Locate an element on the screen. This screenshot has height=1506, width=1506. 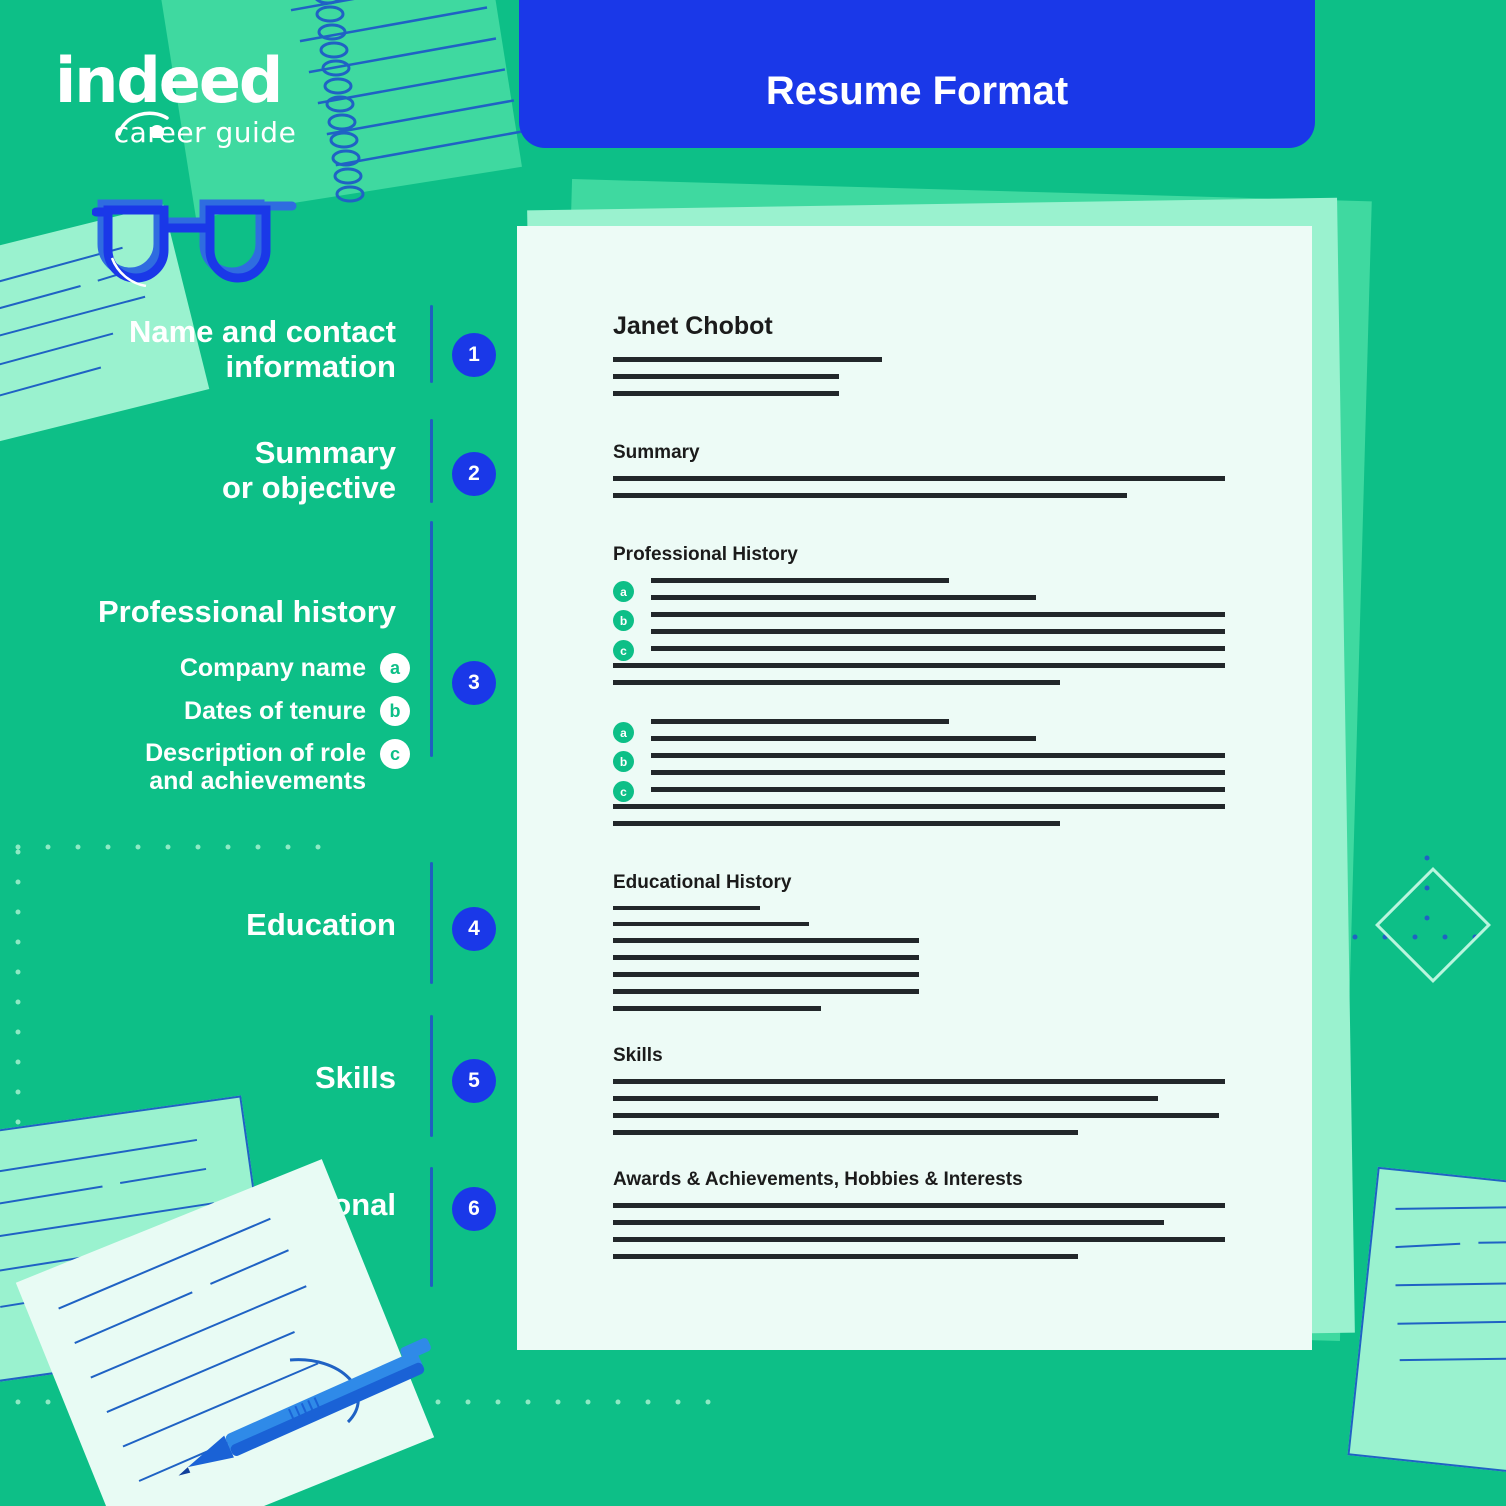
rail-subitem-dates-of-tenure: Dates of tenure b is located at coordinates (256, 711).